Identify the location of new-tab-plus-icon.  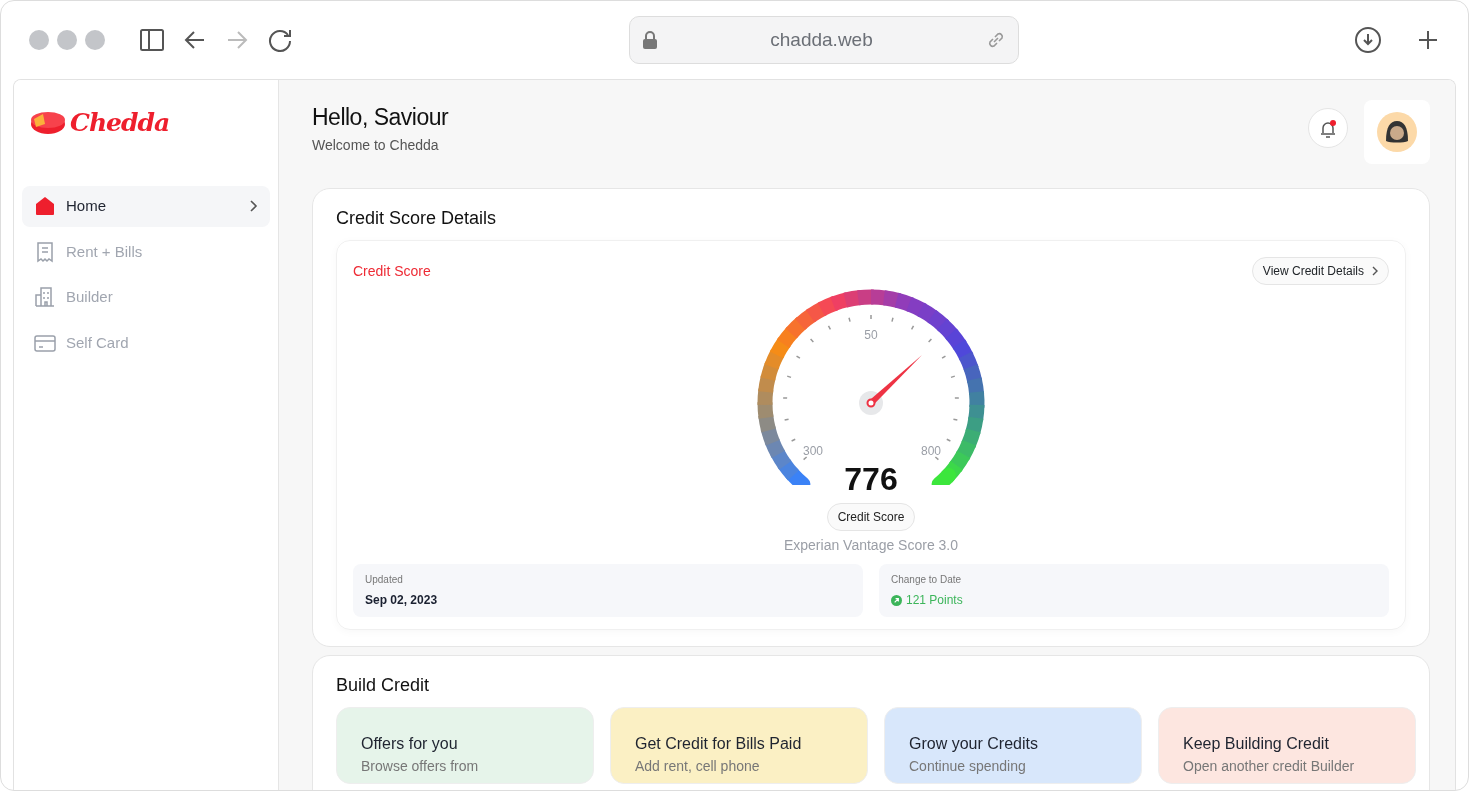
(1428, 40).